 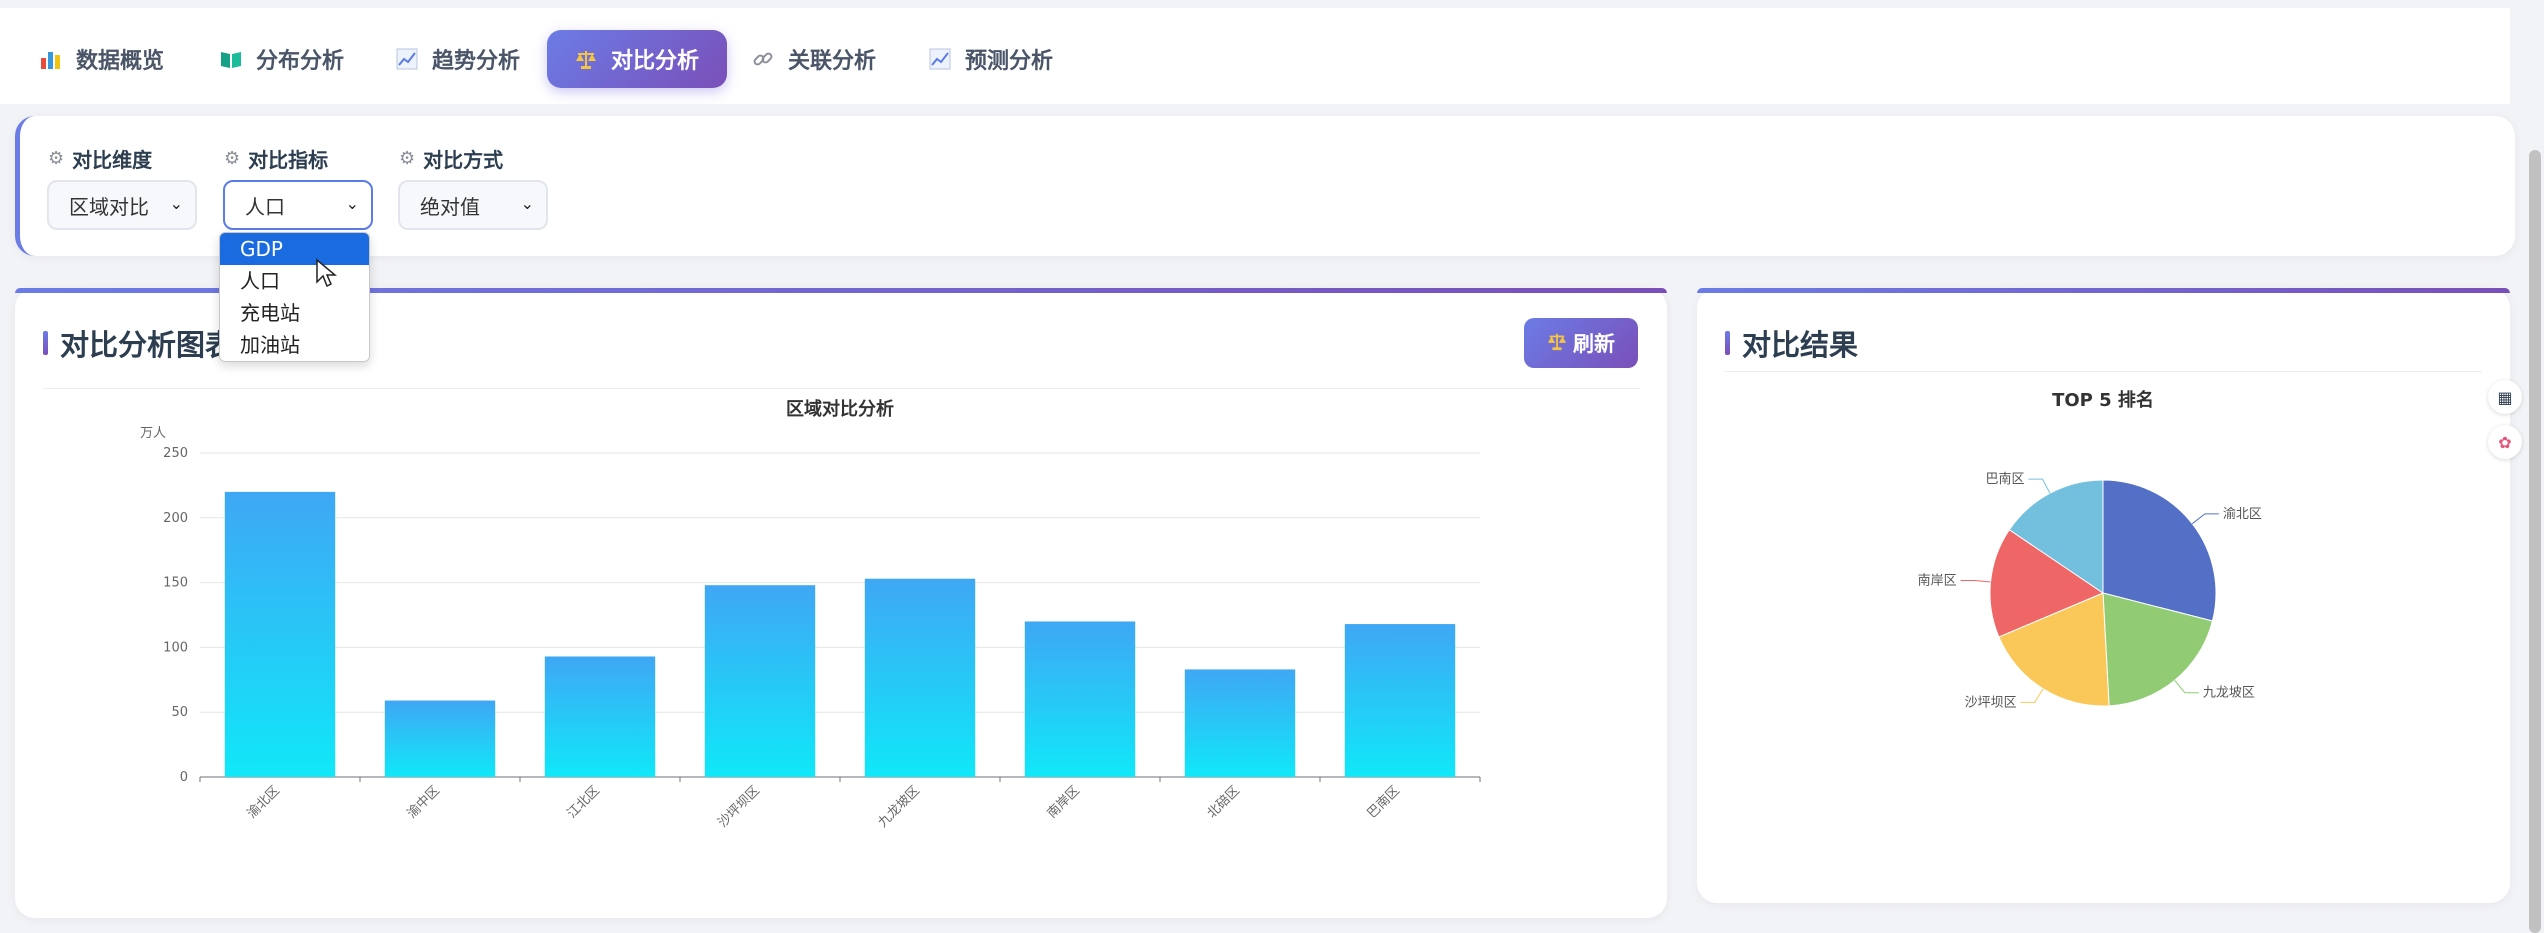 I want to click on metric-option: 人口, so click(x=294, y=281).